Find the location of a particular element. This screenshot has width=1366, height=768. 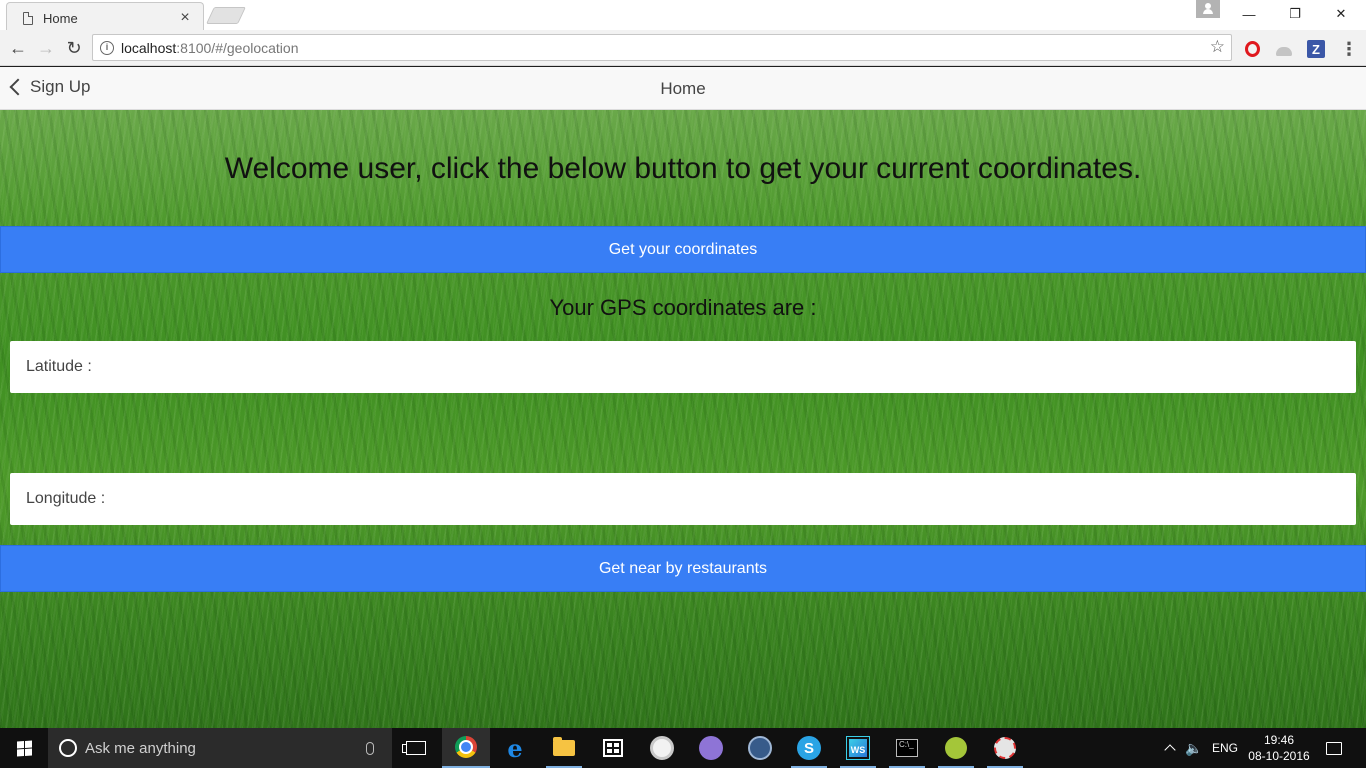

taskbar-app-tree is located at coordinates (760, 748).